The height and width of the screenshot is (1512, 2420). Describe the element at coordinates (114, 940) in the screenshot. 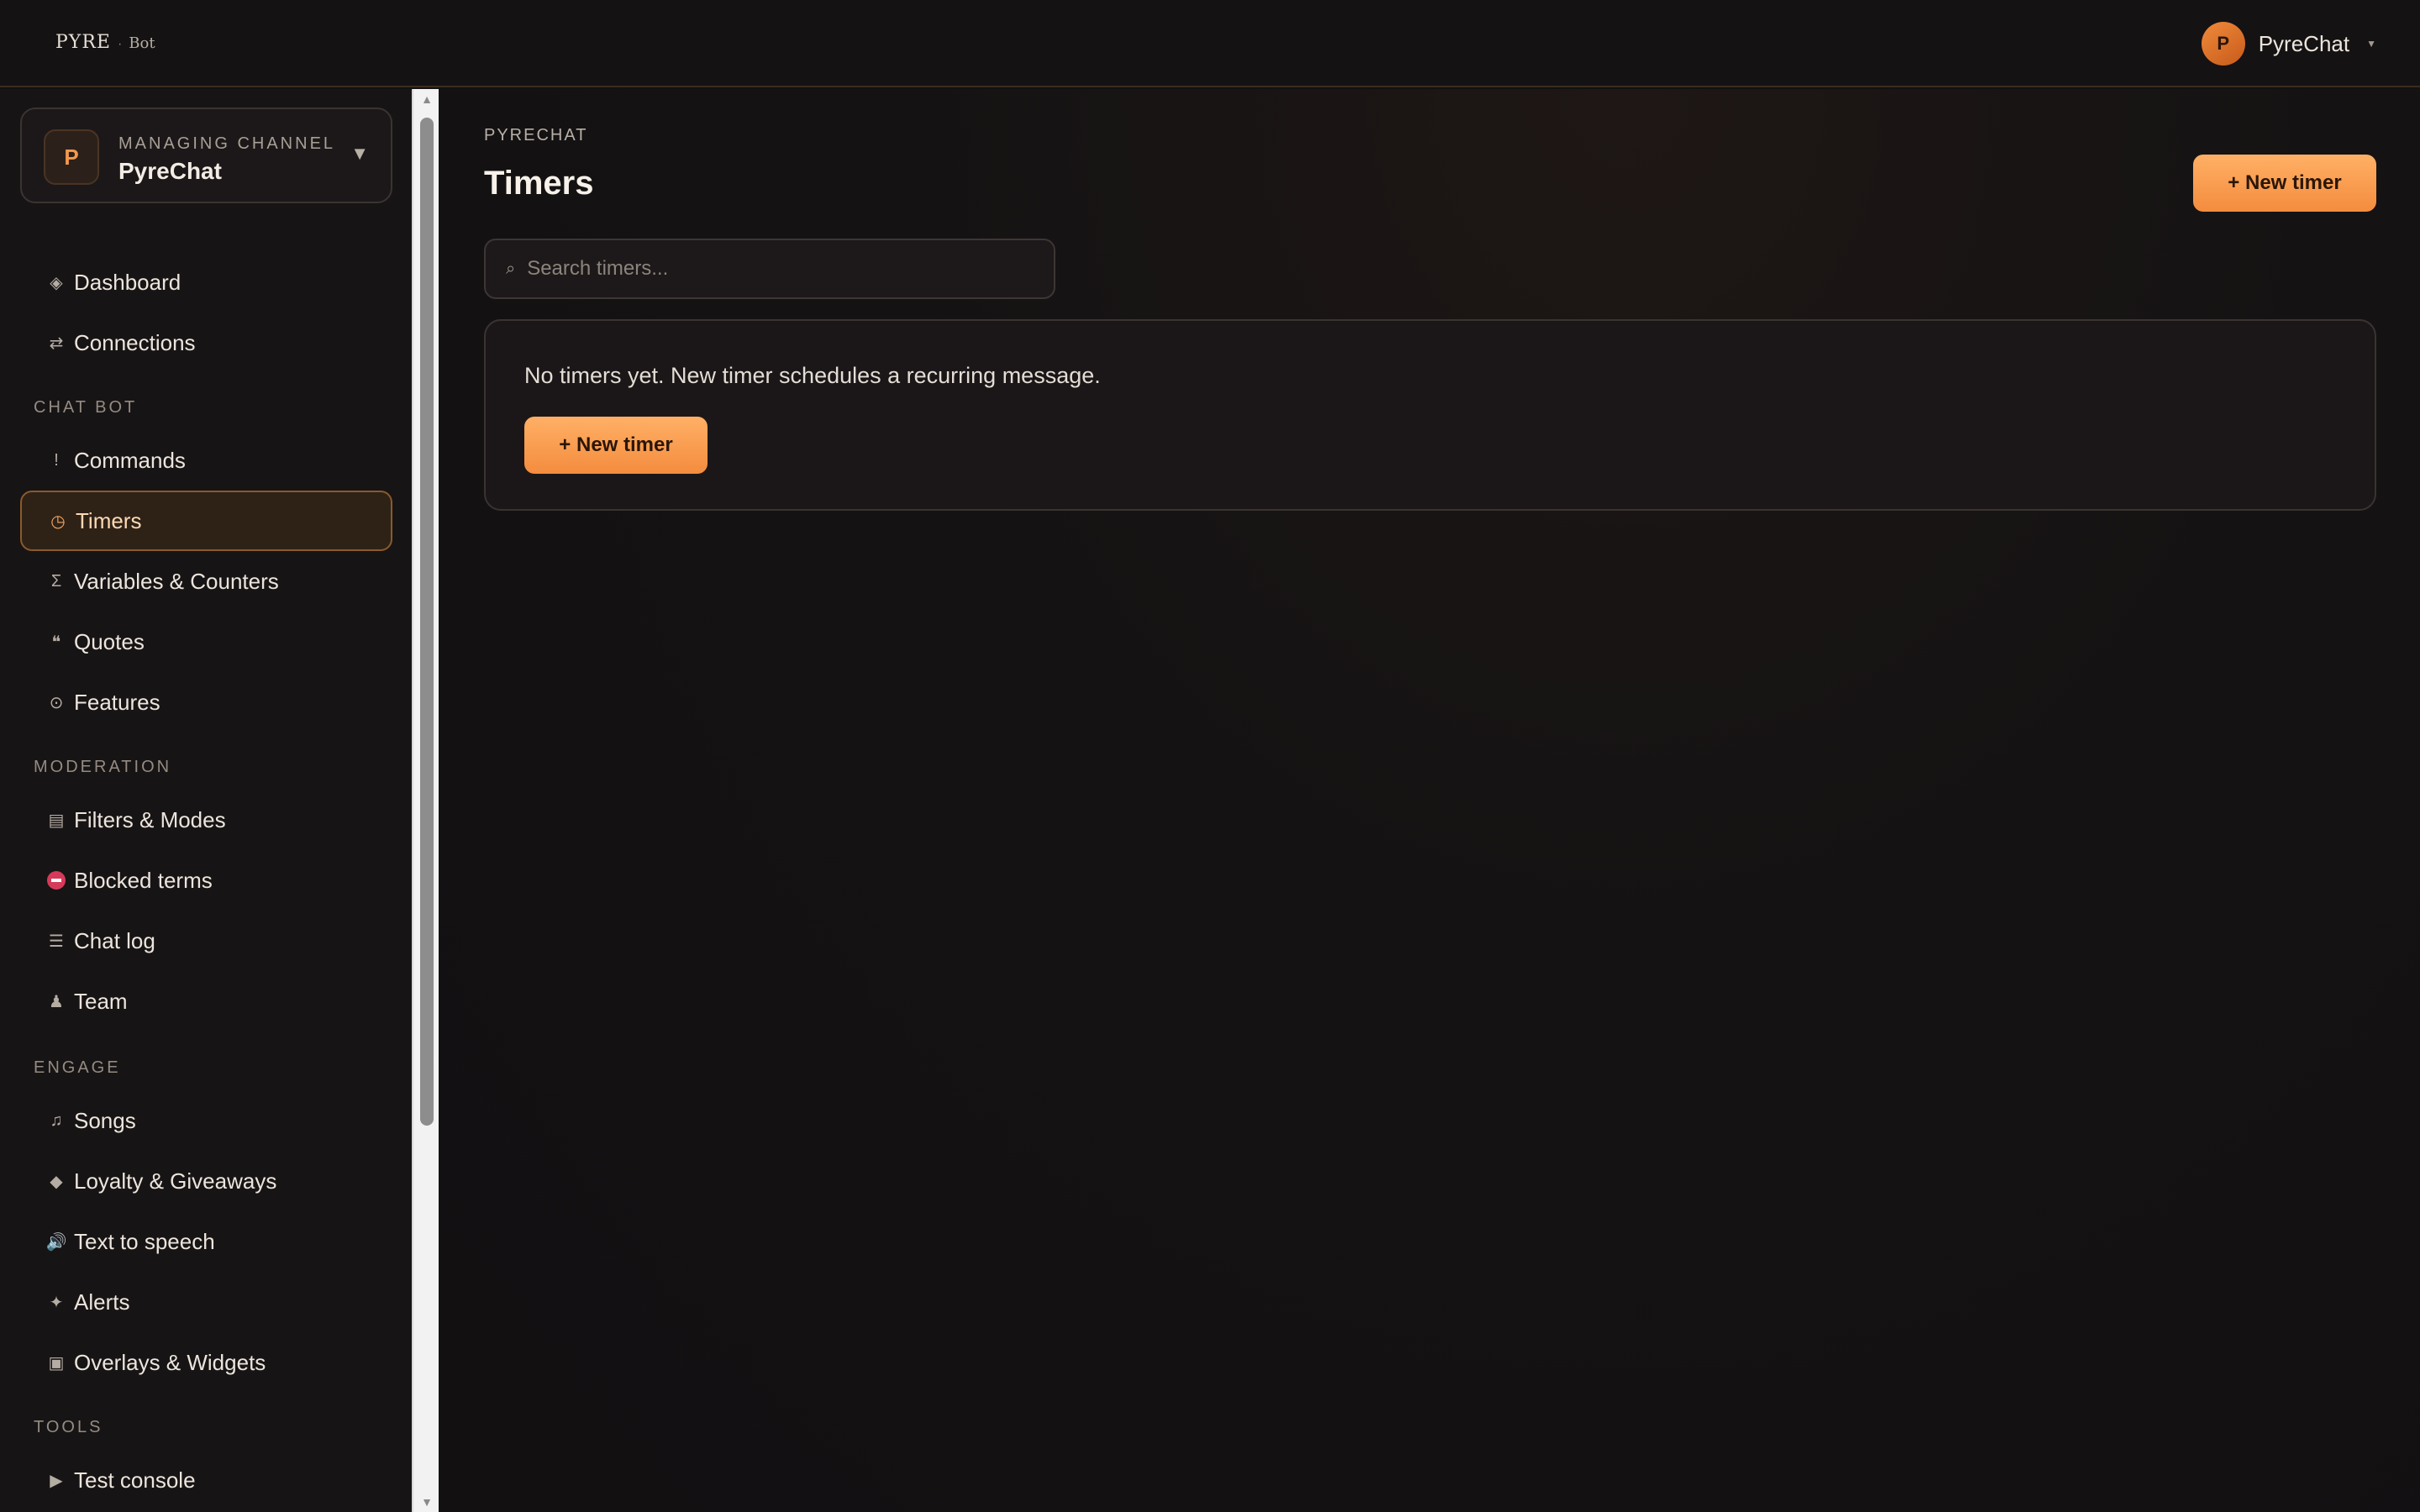

I see `sidebar-item-label: Chat log` at that location.